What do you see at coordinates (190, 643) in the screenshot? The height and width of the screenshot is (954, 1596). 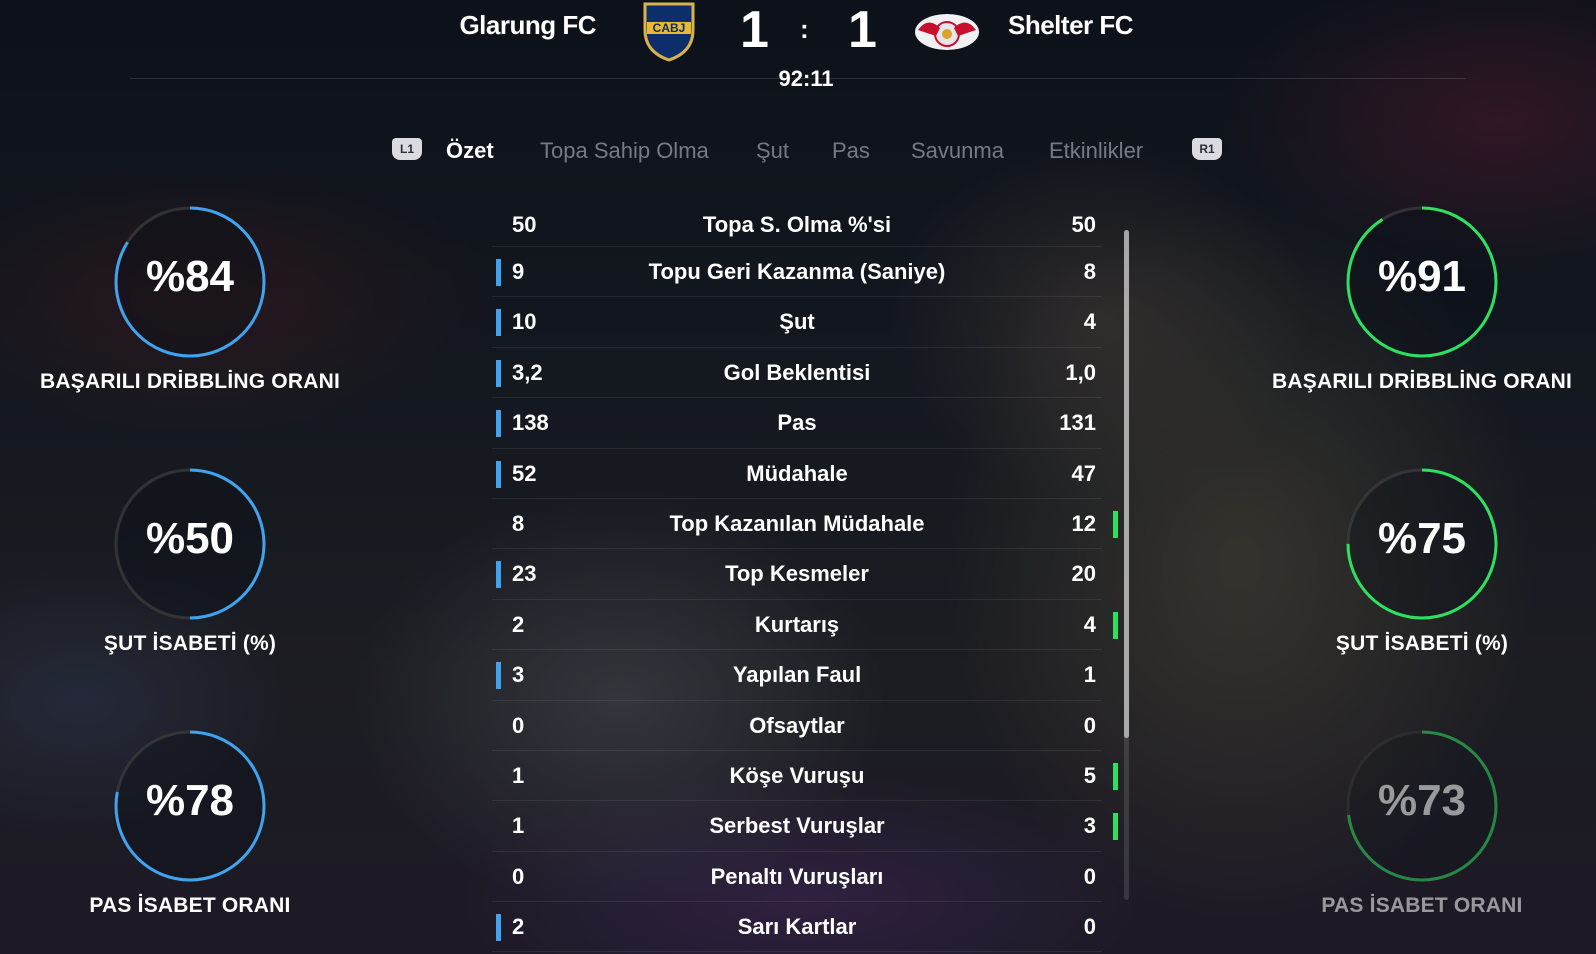 I see `home-shot-accuracy-label: ŞUT İSABETİ (%)` at bounding box center [190, 643].